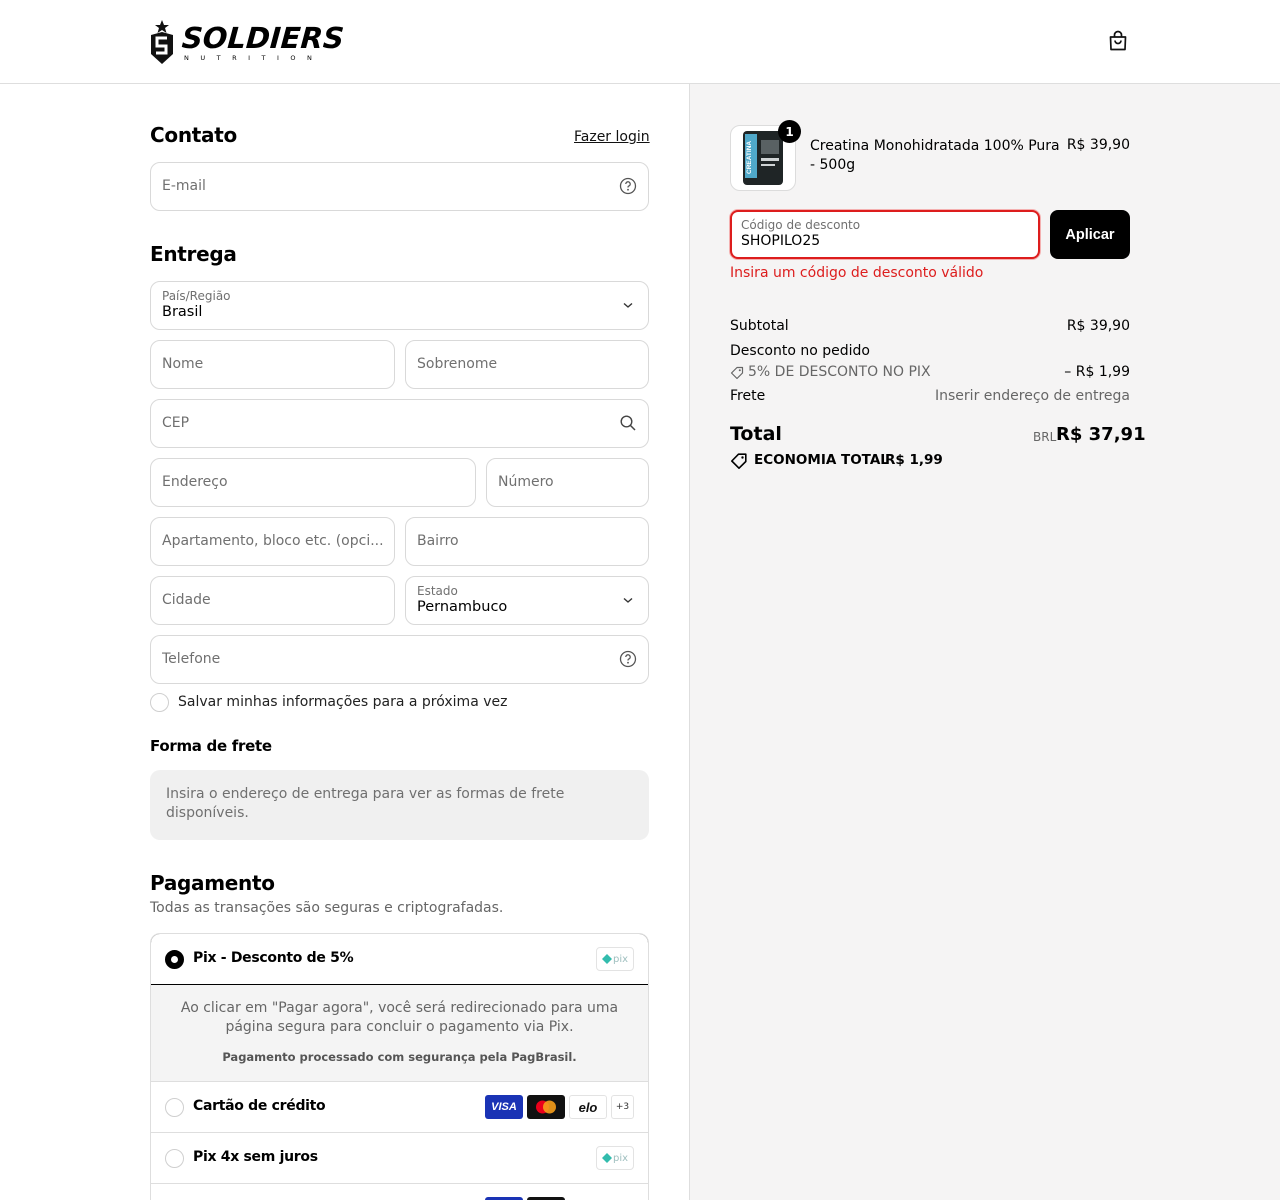 The image size is (1280, 1200). What do you see at coordinates (526, 482) in the screenshot?
I see `number-placeholder: Número` at bounding box center [526, 482].